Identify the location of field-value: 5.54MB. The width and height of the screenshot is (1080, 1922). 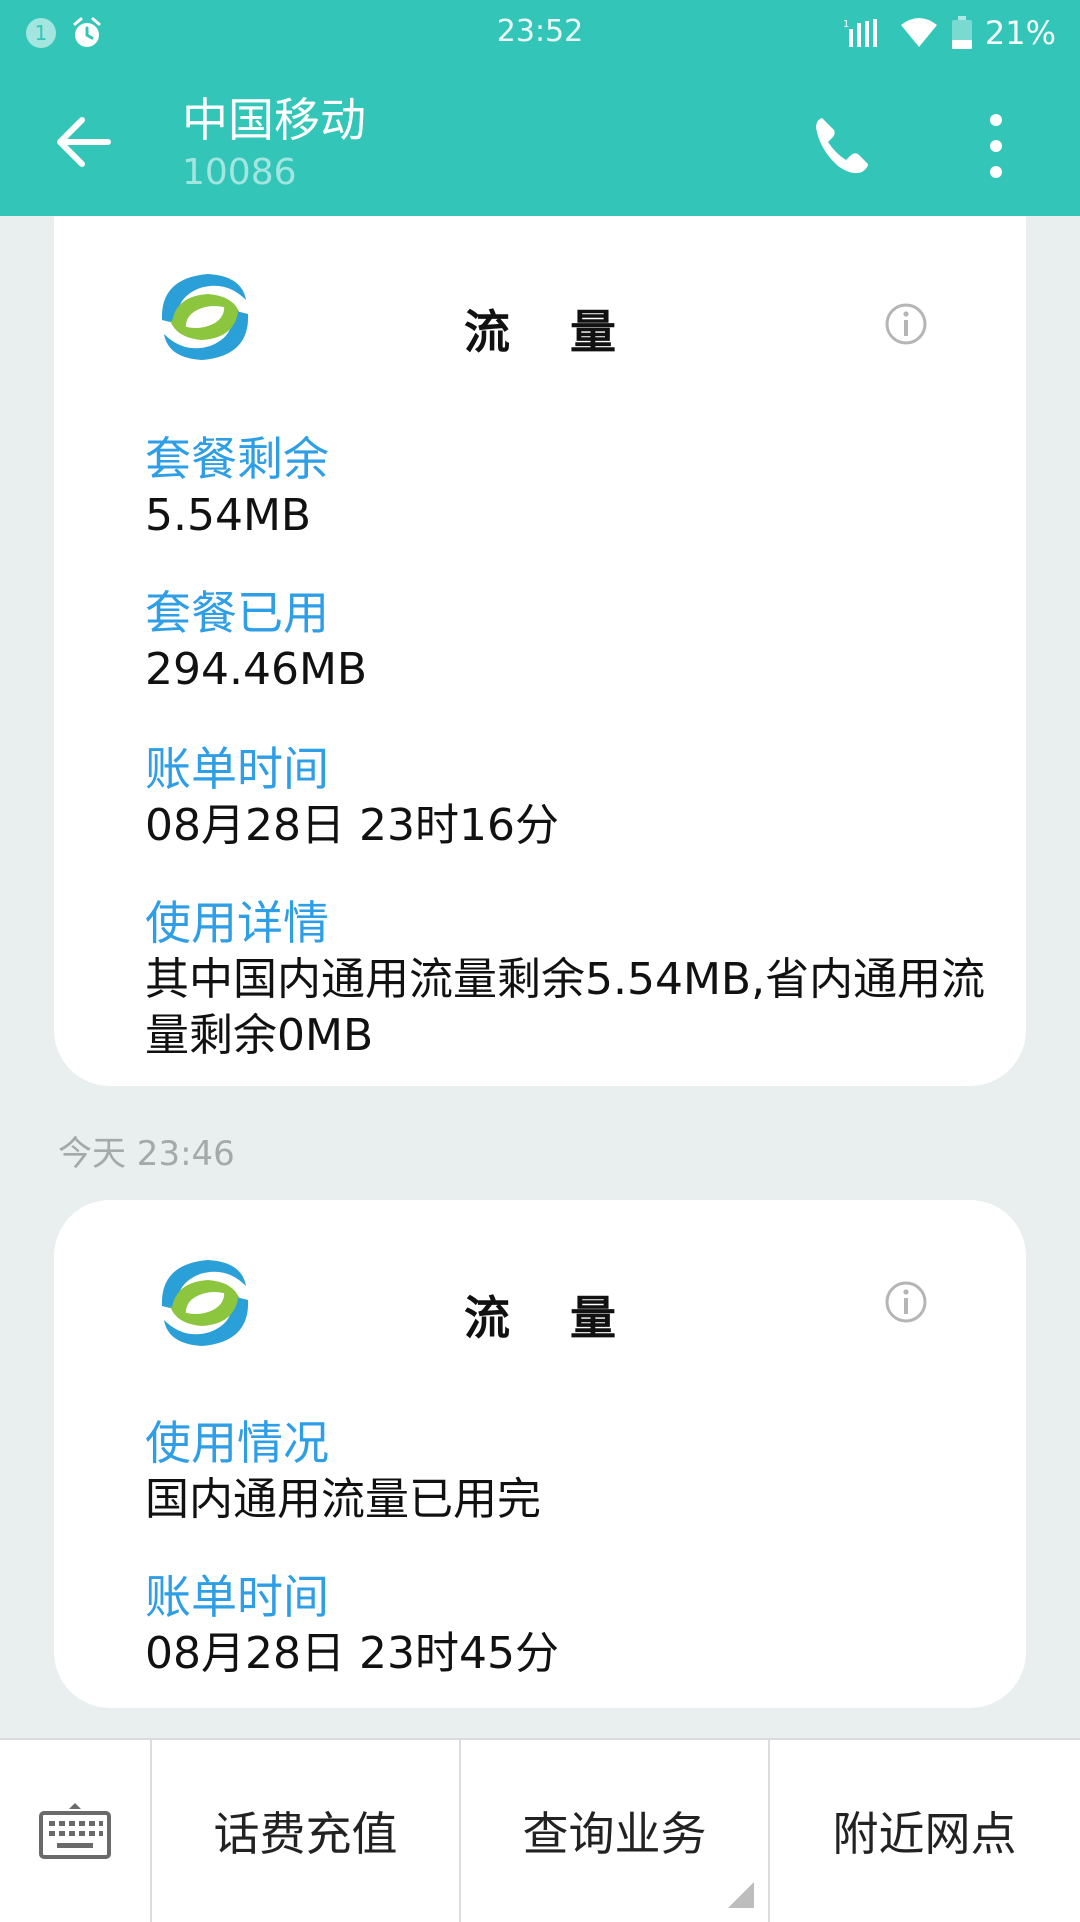
(228, 515).